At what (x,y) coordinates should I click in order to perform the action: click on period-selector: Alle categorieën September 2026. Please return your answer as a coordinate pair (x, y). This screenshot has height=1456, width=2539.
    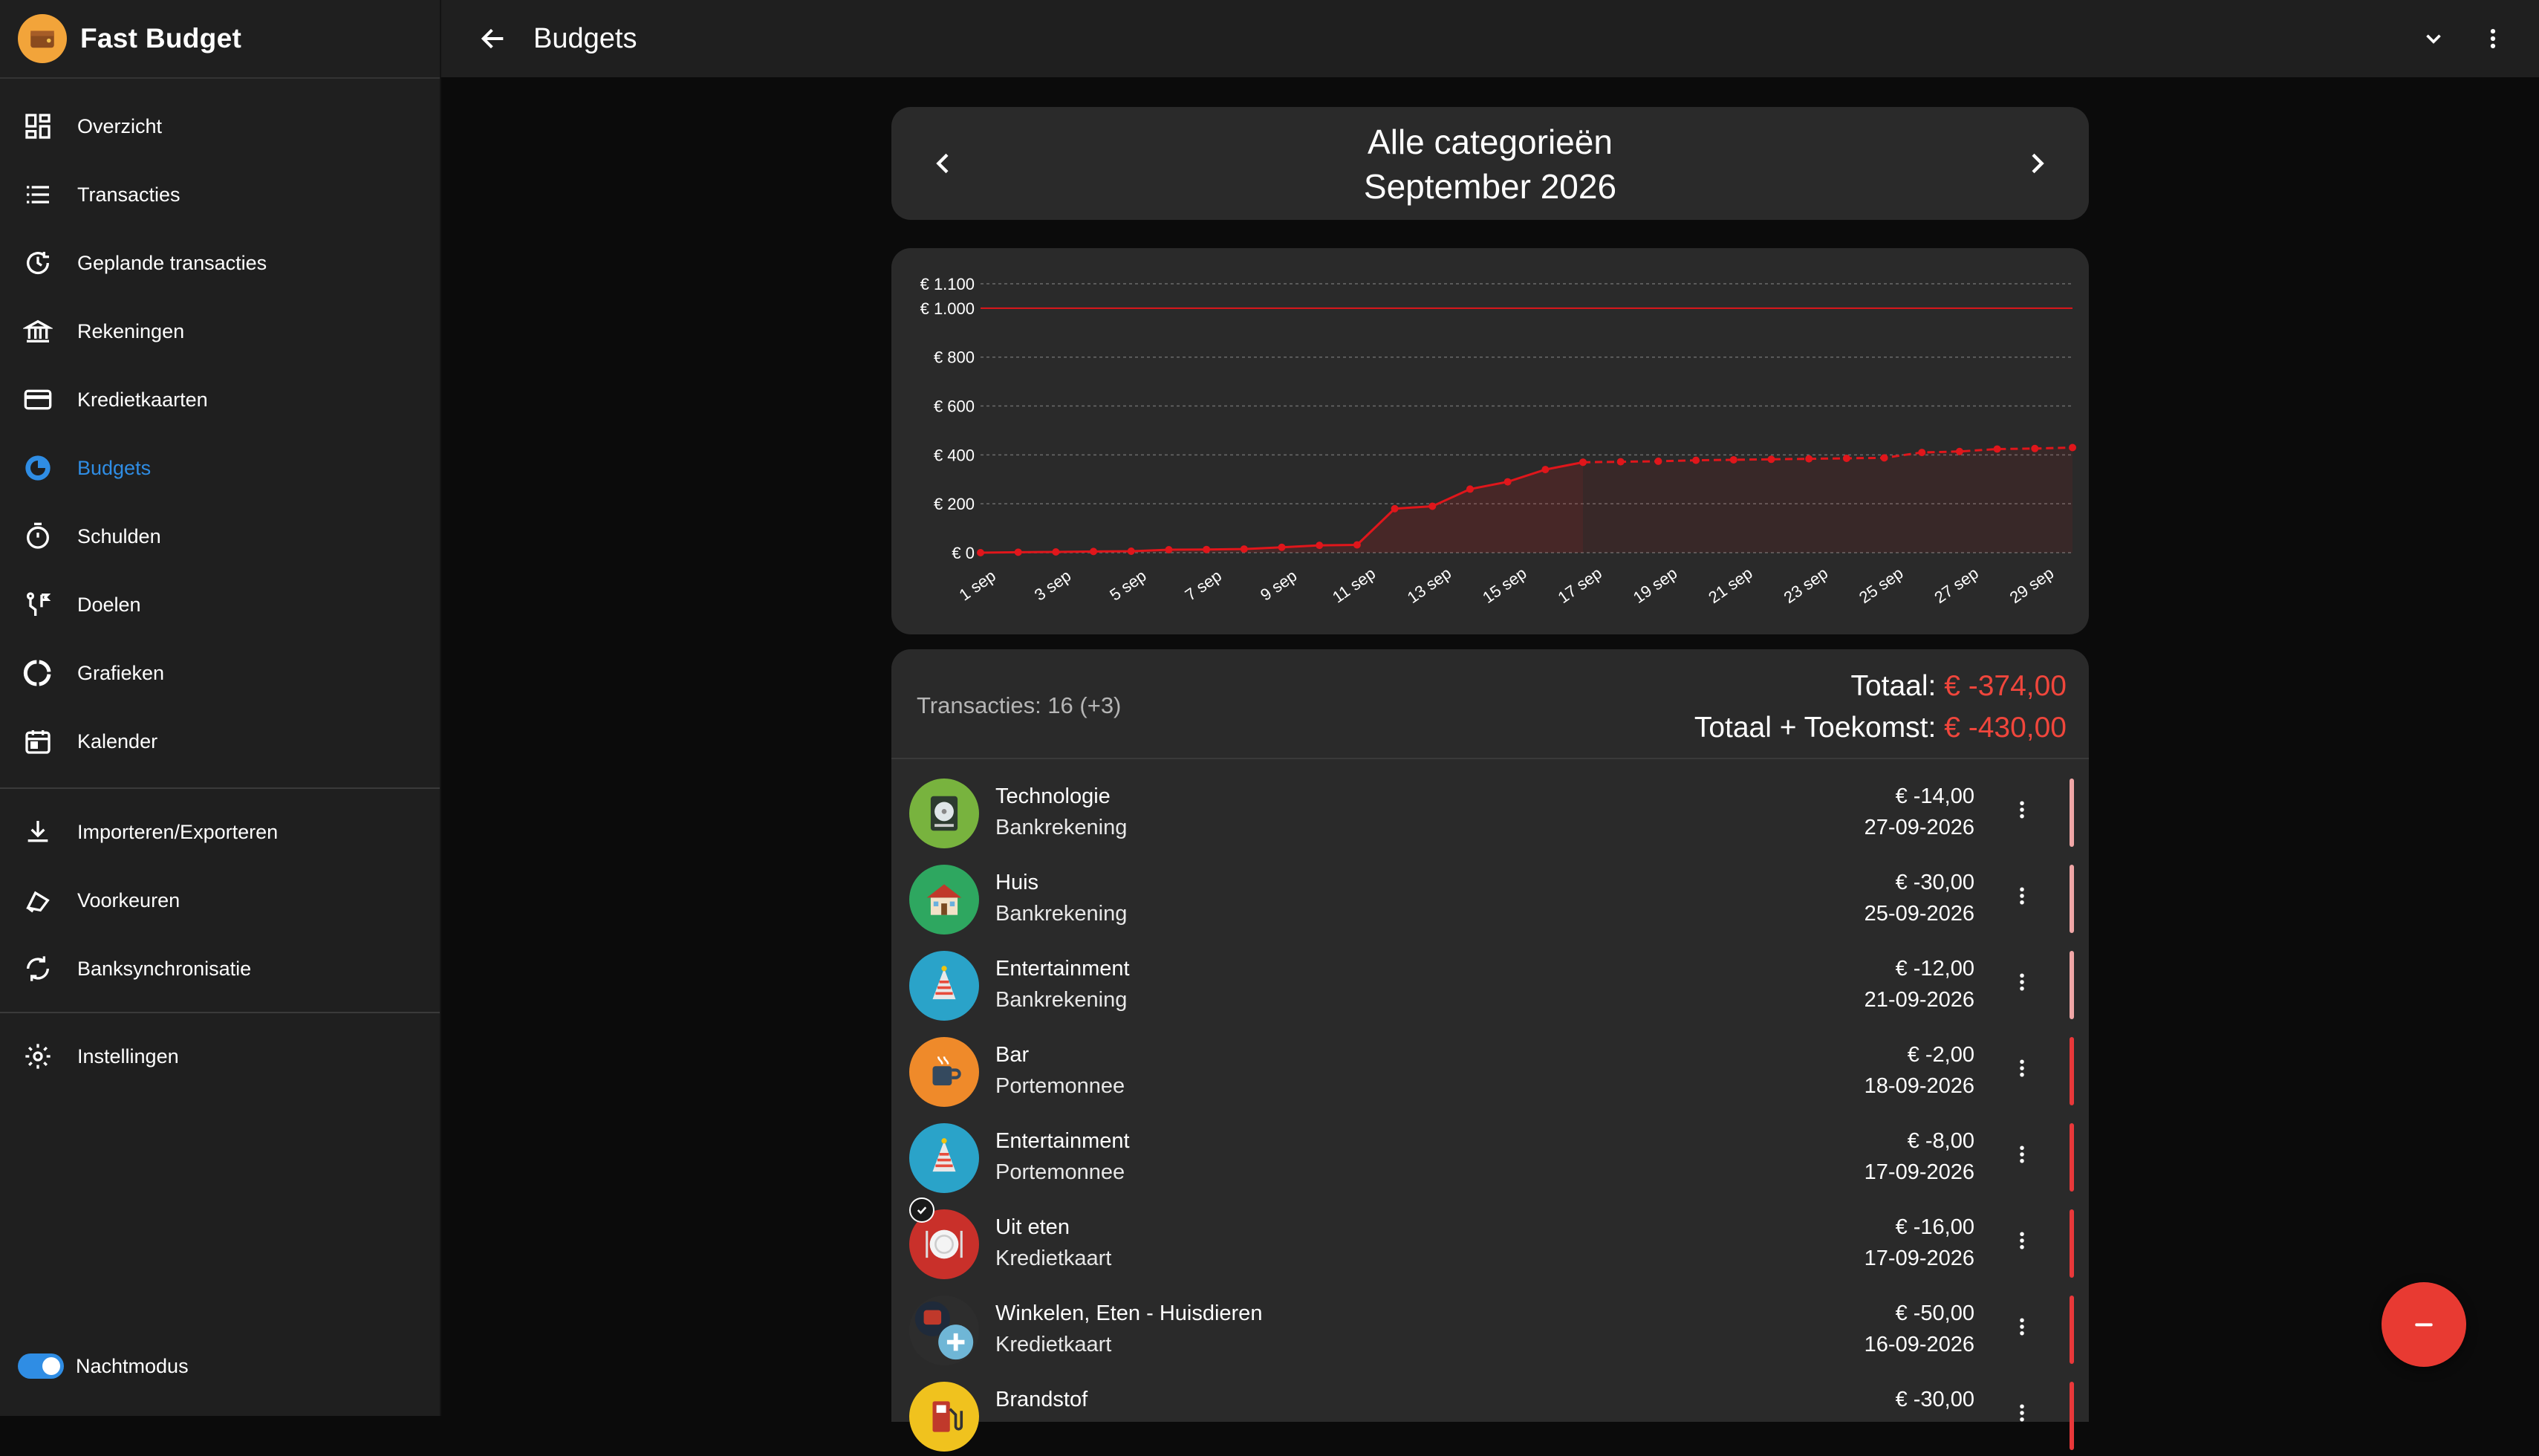
    Looking at the image, I should click on (1490, 164).